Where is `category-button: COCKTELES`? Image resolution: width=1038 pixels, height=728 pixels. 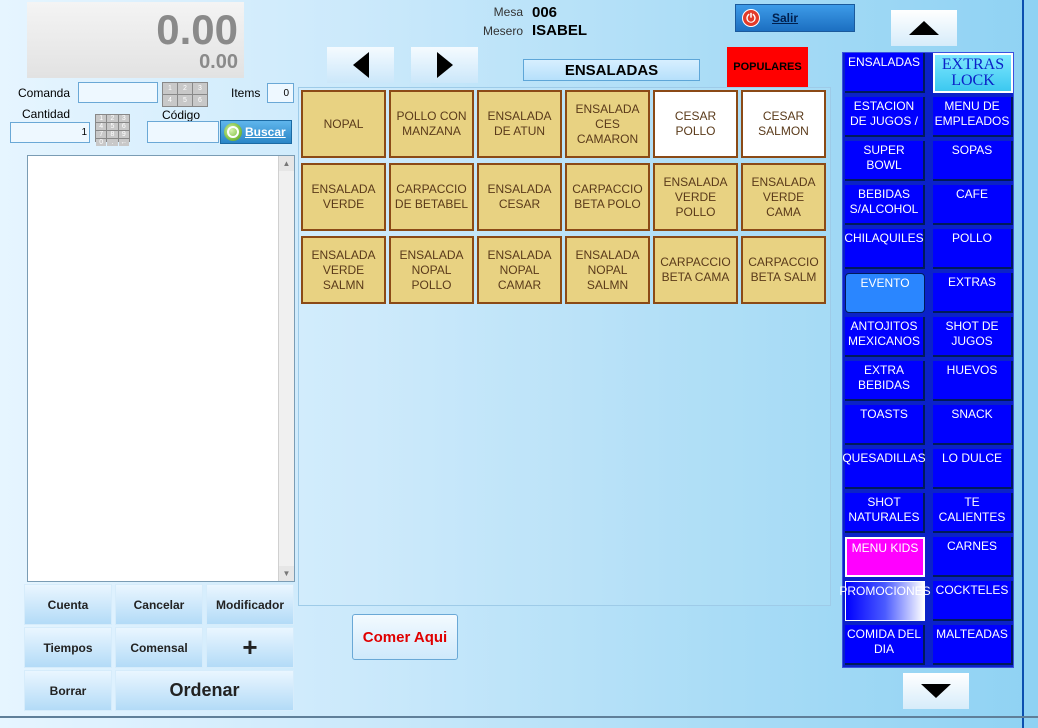 category-button: COCKTELES is located at coordinates (973, 601).